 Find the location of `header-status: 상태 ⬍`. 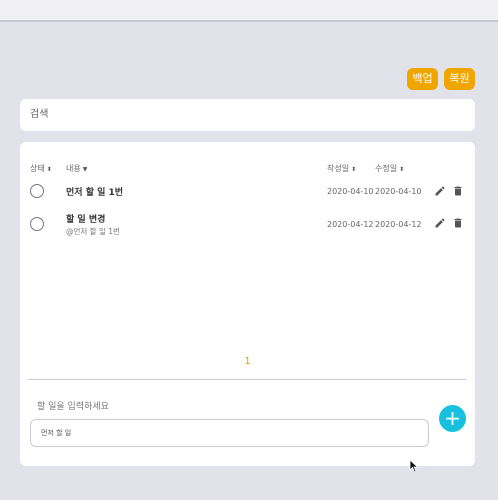

header-status: 상태 ⬍ is located at coordinates (41, 168).